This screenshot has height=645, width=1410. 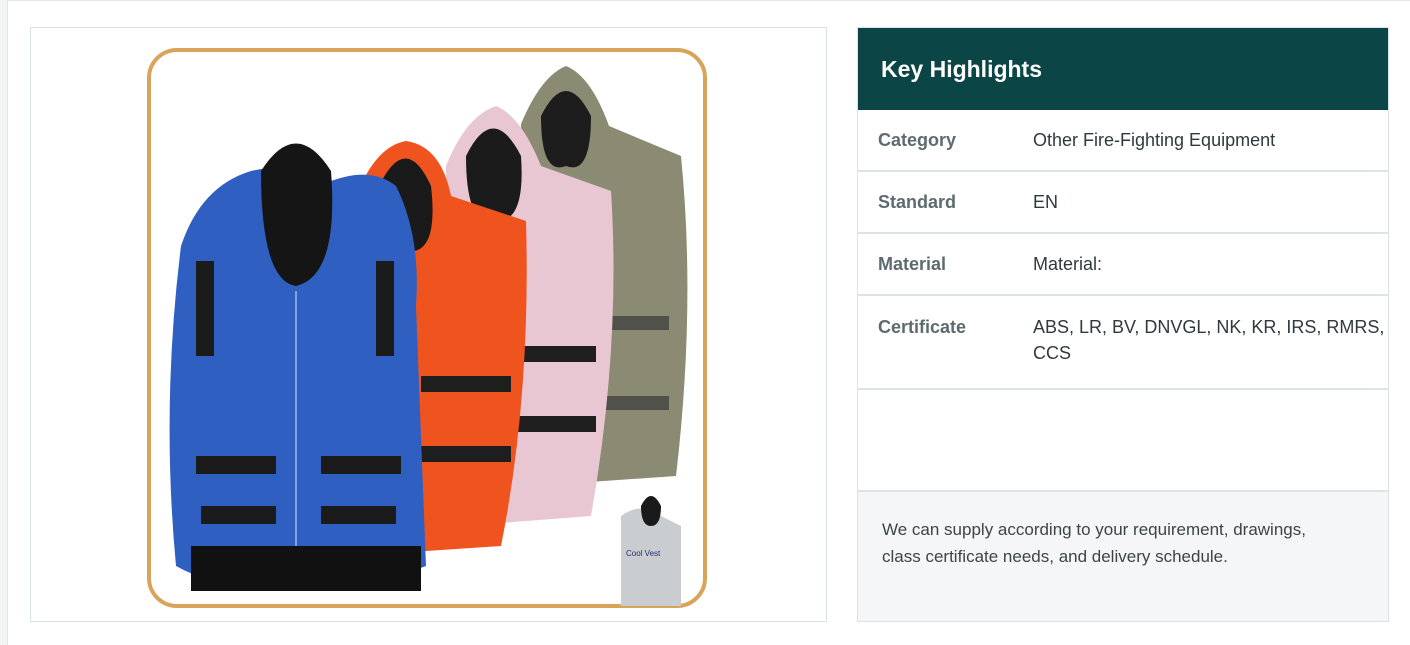 What do you see at coordinates (1046, 202) in the screenshot?
I see `highlight-value: EN` at bounding box center [1046, 202].